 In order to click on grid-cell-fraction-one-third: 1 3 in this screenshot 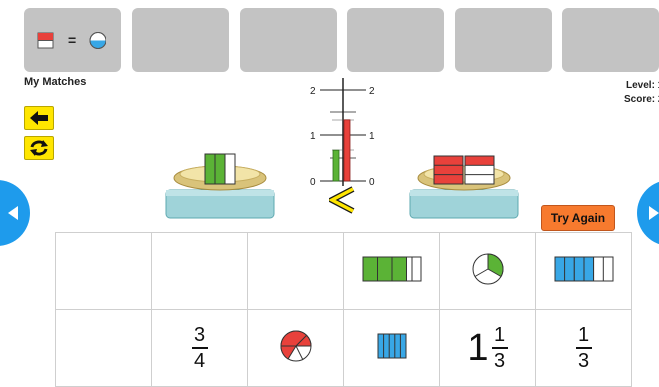, I will do `click(583, 348)`.